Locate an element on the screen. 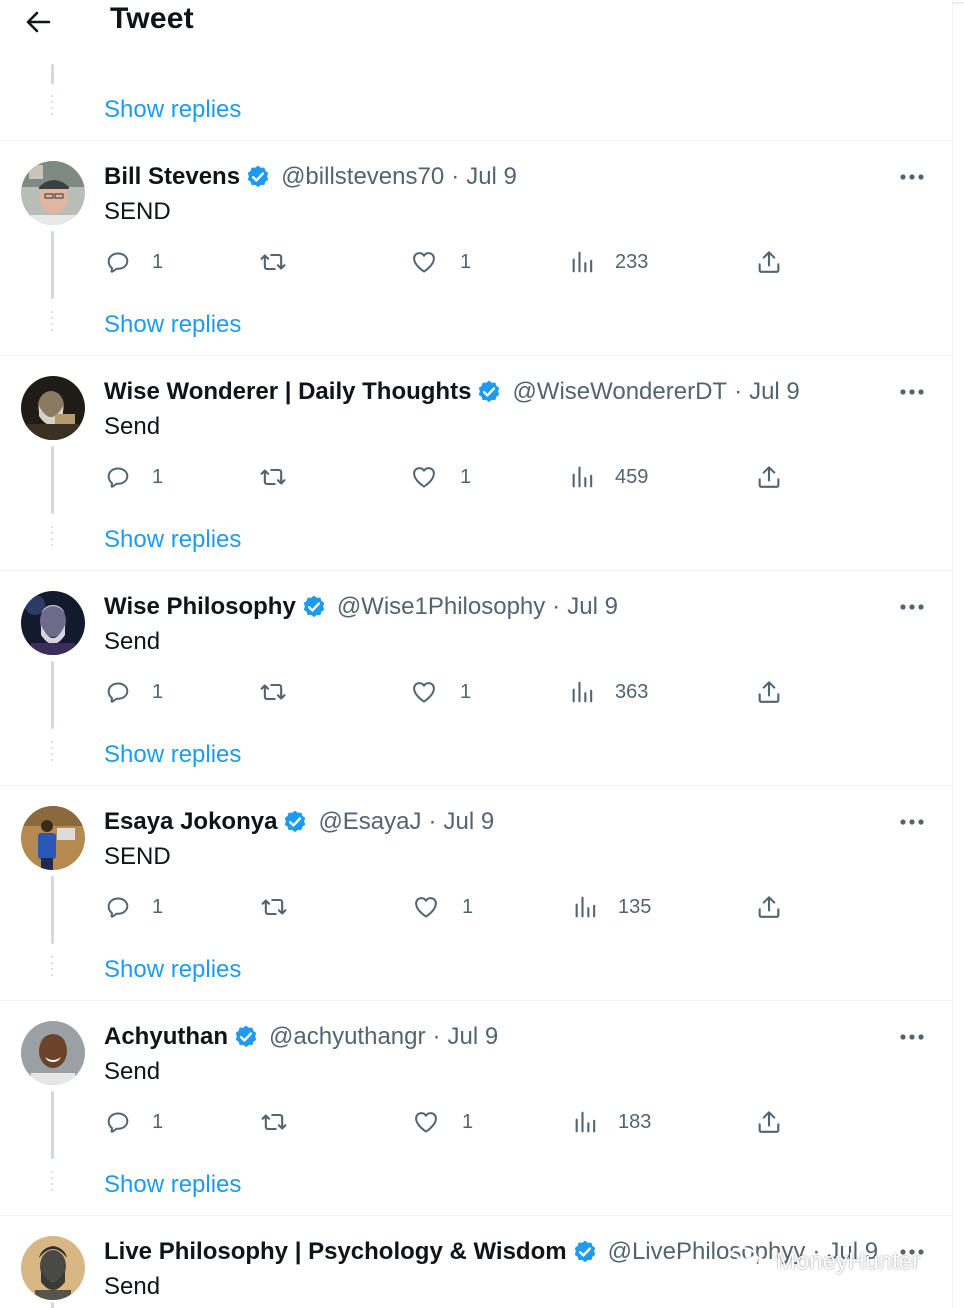  view-count: 135 is located at coordinates (635, 906).